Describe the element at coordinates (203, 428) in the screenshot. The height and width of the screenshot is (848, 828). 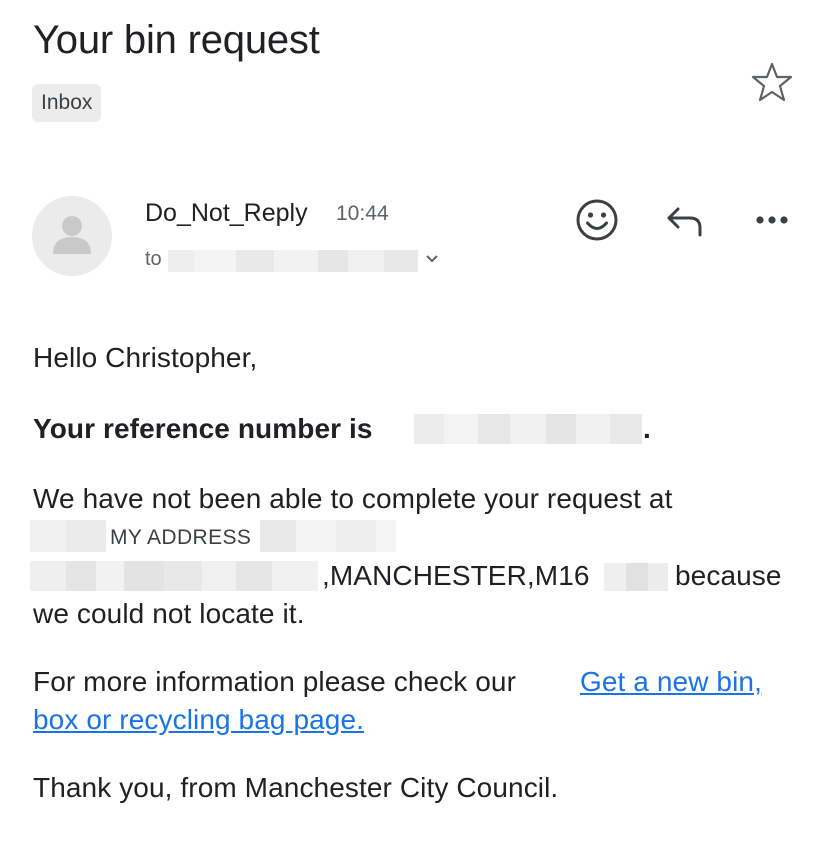
I see `reference-text: Your reference number is` at that location.